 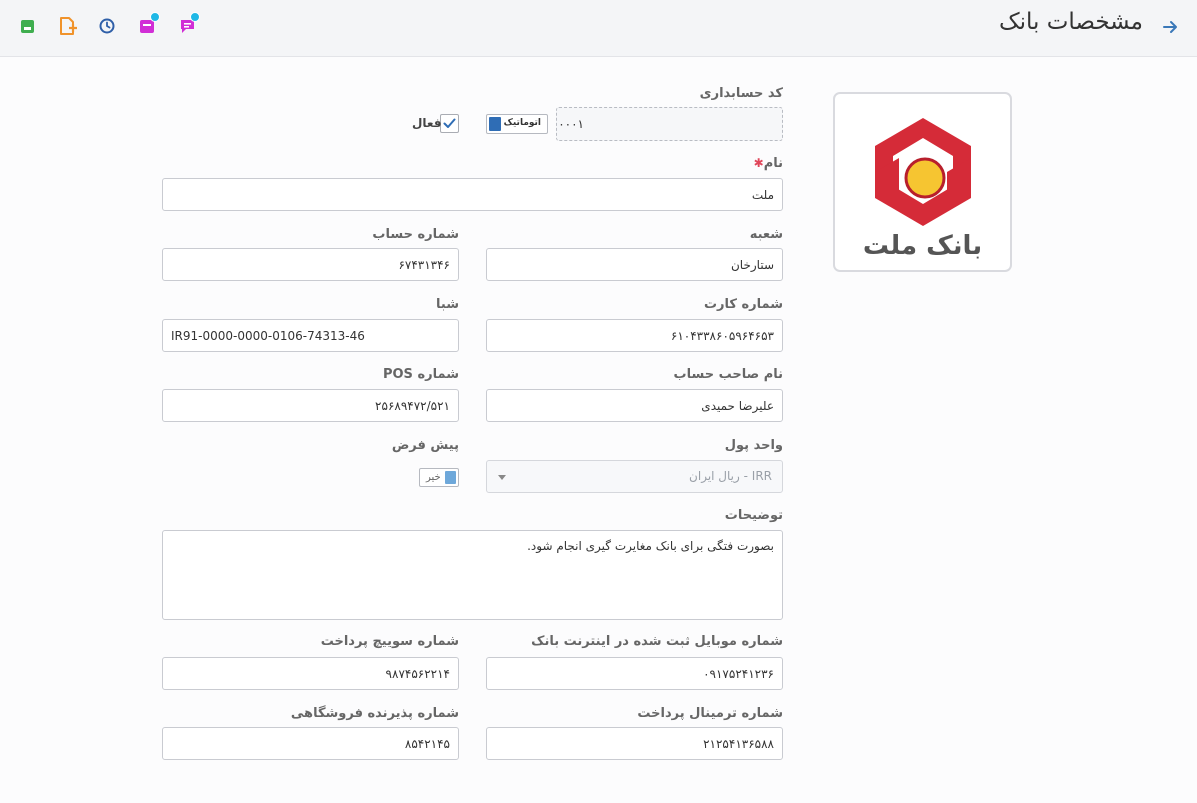 I want to click on accounting-code-field: ۰۰۰۱, so click(x=669, y=124).